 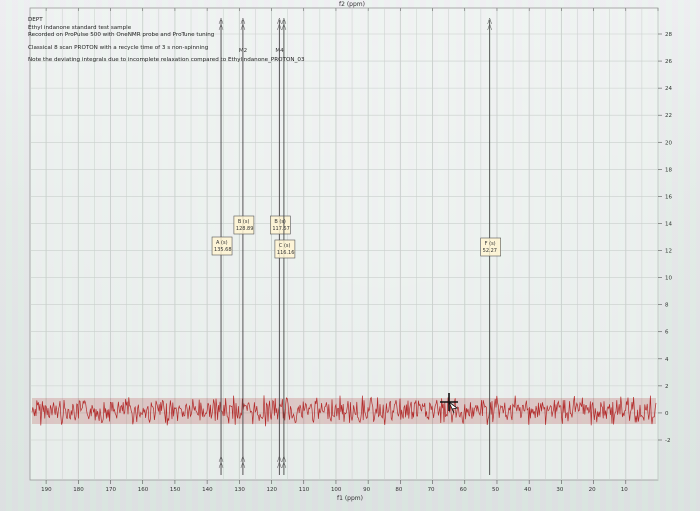 I want to click on right-axis-tick-label: 28, so click(x=668, y=35).